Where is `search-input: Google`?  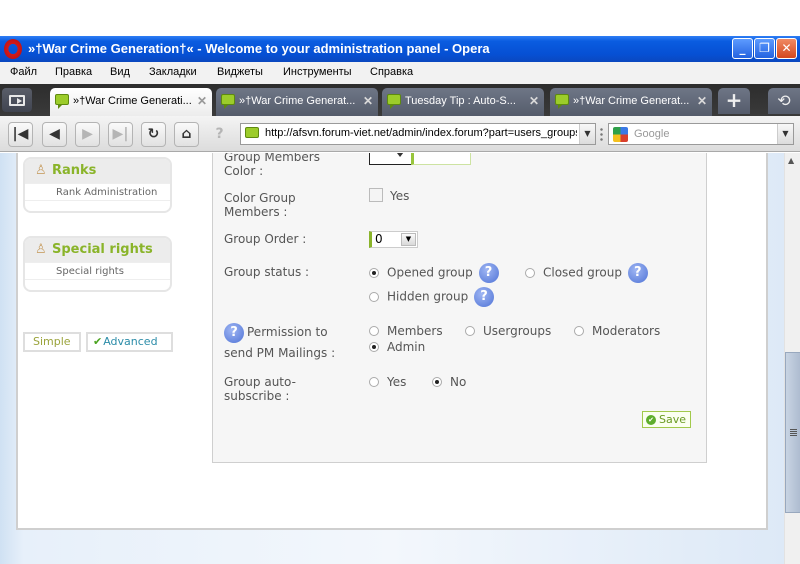 search-input: Google is located at coordinates (651, 134).